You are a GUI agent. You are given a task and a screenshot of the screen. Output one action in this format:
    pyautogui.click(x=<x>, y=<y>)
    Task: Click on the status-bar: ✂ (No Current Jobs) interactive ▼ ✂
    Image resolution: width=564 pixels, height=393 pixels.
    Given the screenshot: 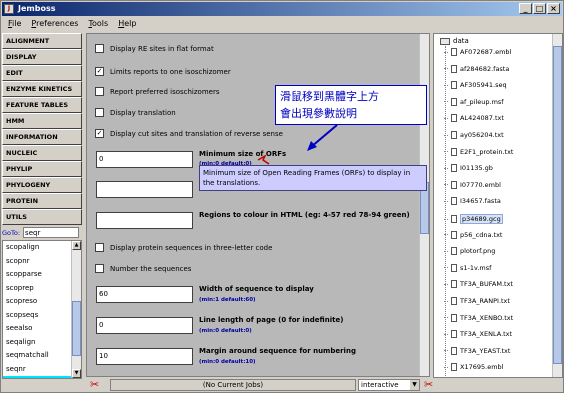 What is the action you would take?
    pyautogui.click(x=325, y=385)
    